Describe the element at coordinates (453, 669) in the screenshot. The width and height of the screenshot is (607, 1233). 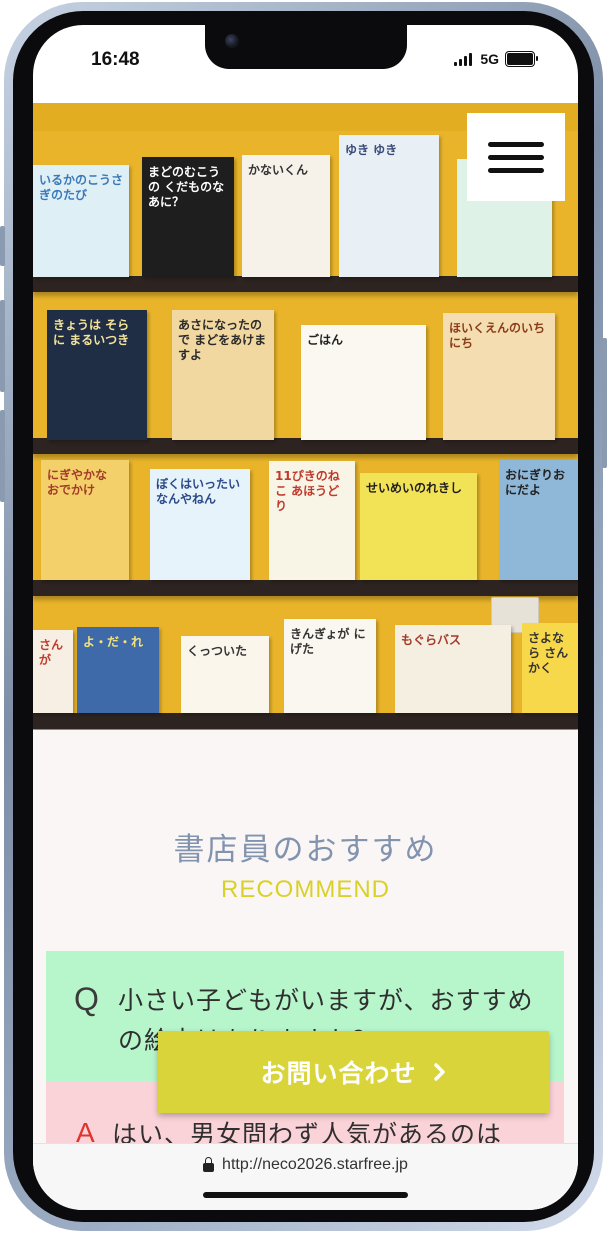
I see `book-cover: もぐらバス` at that location.